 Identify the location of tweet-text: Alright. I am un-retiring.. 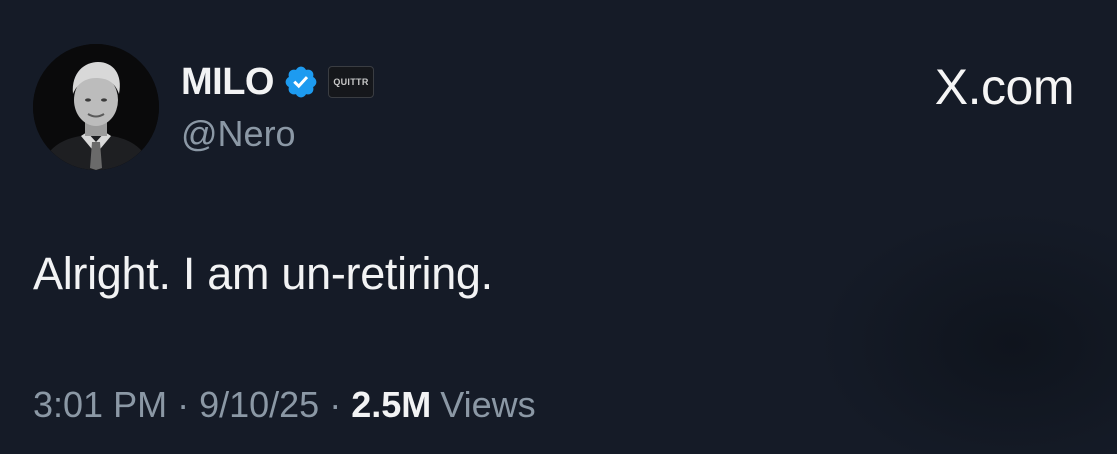
(263, 273).